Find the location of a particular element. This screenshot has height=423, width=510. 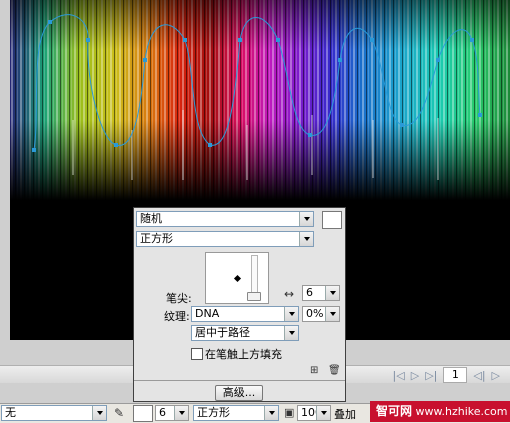

stroke-placement-select: 居中于路径 is located at coordinates (245, 333).